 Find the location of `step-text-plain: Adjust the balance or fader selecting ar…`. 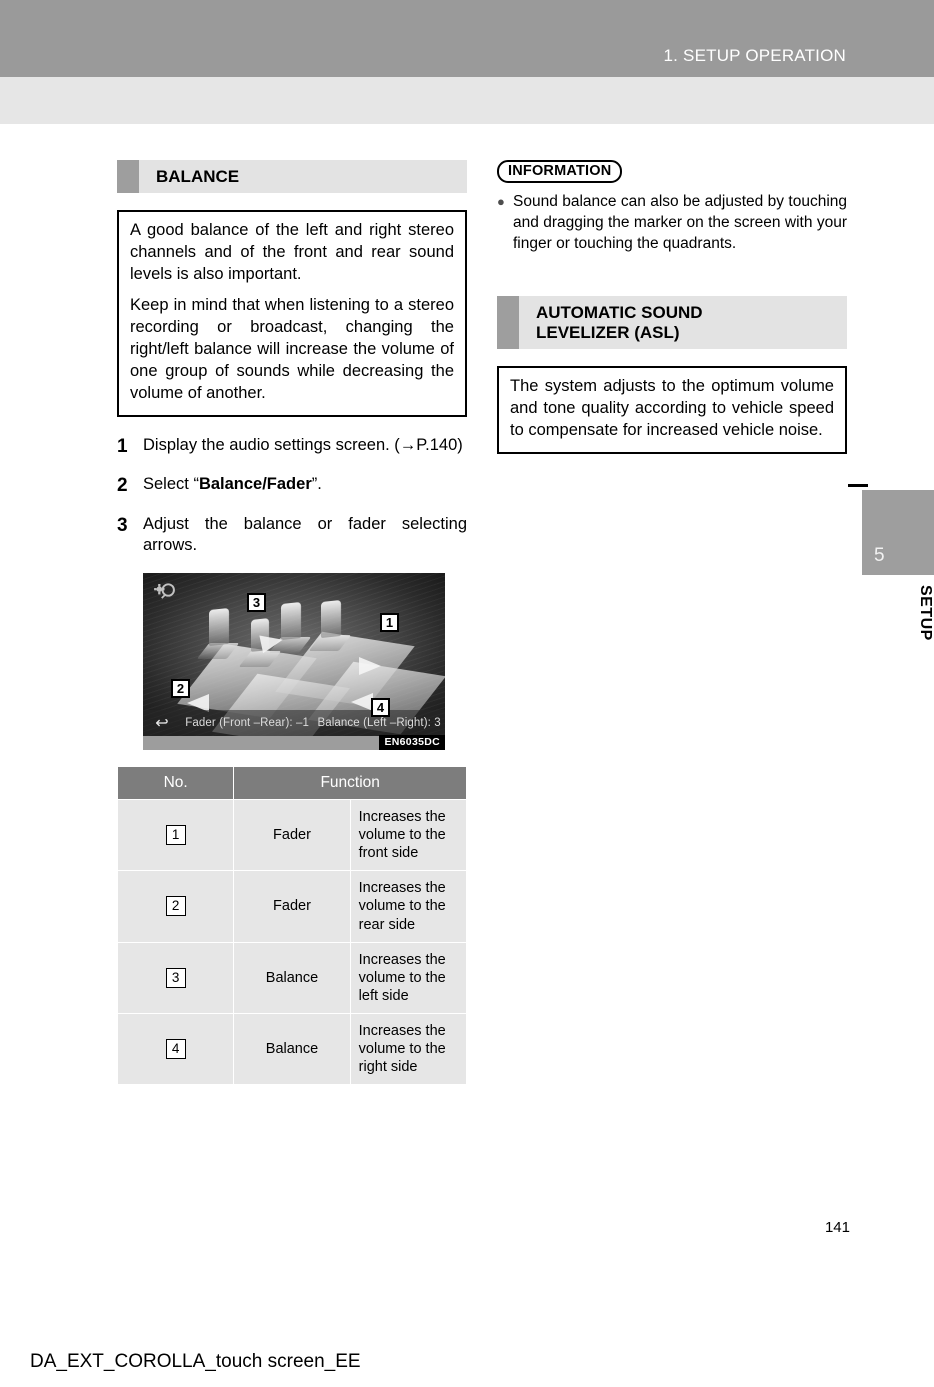

step-text-plain: Adjust the balance or fader selecting ar… is located at coordinates (305, 535).